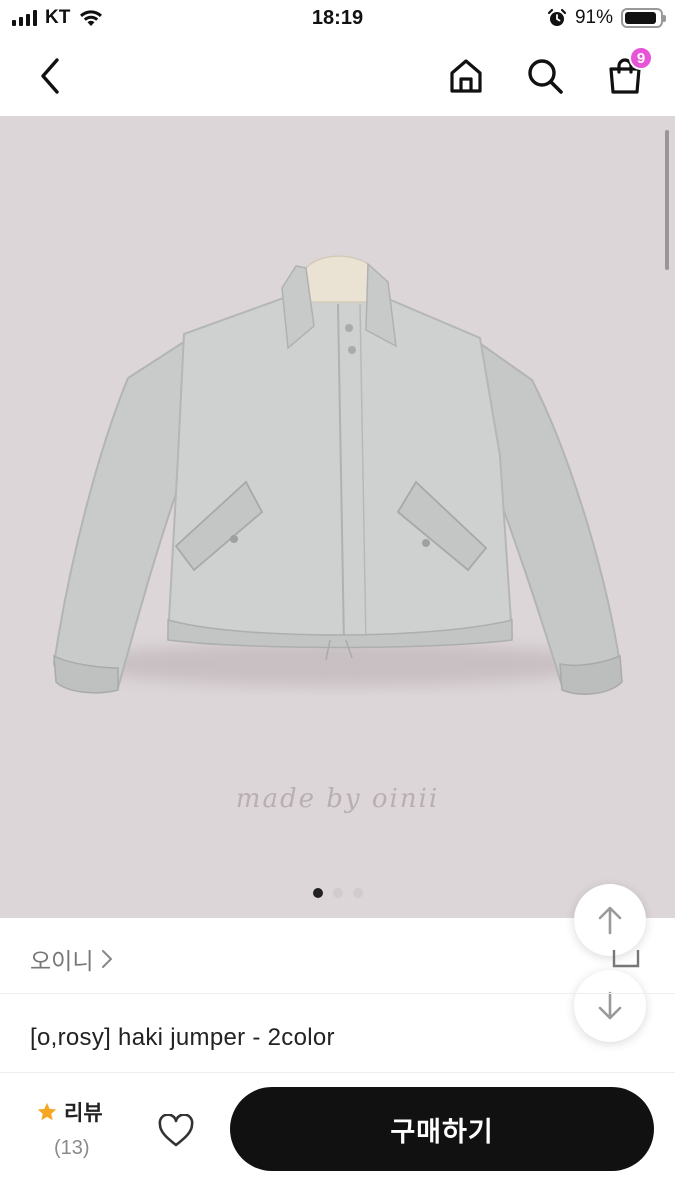  Describe the element at coordinates (47, 1111) in the screenshot. I see `star-icon` at that location.